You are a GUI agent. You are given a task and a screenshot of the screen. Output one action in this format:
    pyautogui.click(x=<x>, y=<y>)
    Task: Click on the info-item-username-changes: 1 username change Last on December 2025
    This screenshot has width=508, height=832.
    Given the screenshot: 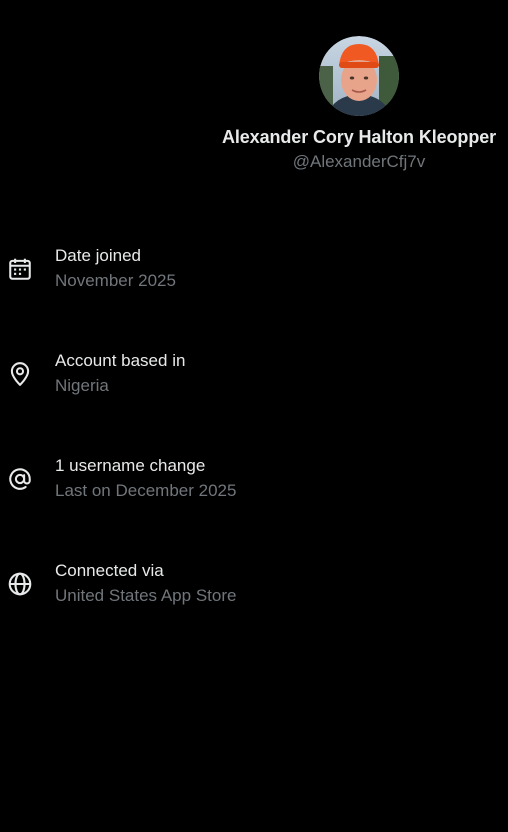 What is the action you would take?
    pyautogui.click(x=254, y=480)
    